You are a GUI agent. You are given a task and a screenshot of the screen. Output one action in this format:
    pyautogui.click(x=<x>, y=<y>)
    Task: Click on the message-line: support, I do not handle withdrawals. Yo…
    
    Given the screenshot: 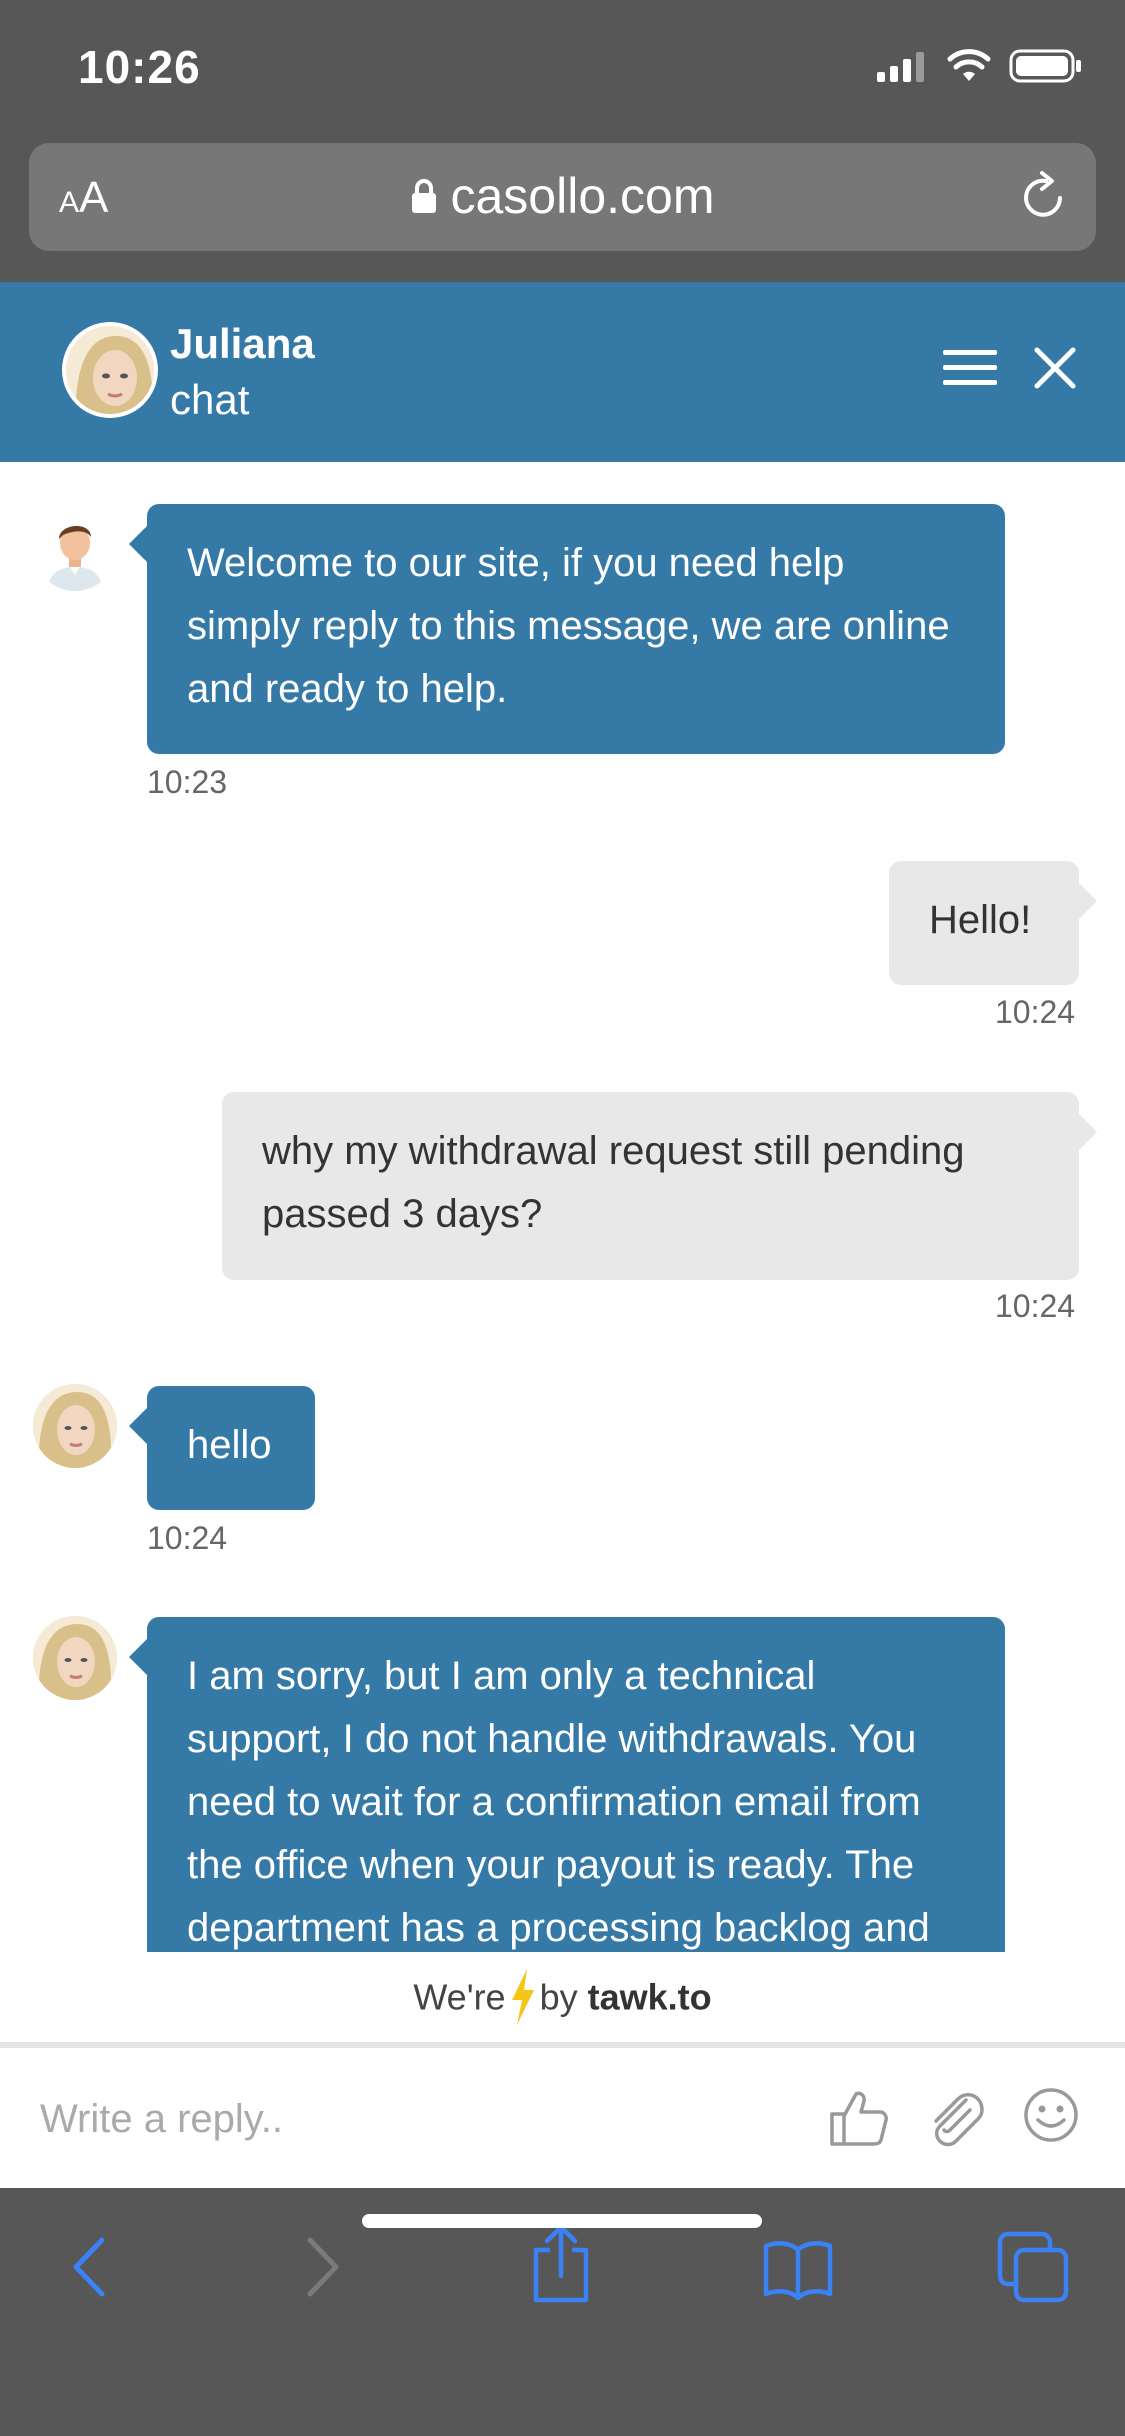 What is the action you would take?
    pyautogui.click(x=552, y=1739)
    